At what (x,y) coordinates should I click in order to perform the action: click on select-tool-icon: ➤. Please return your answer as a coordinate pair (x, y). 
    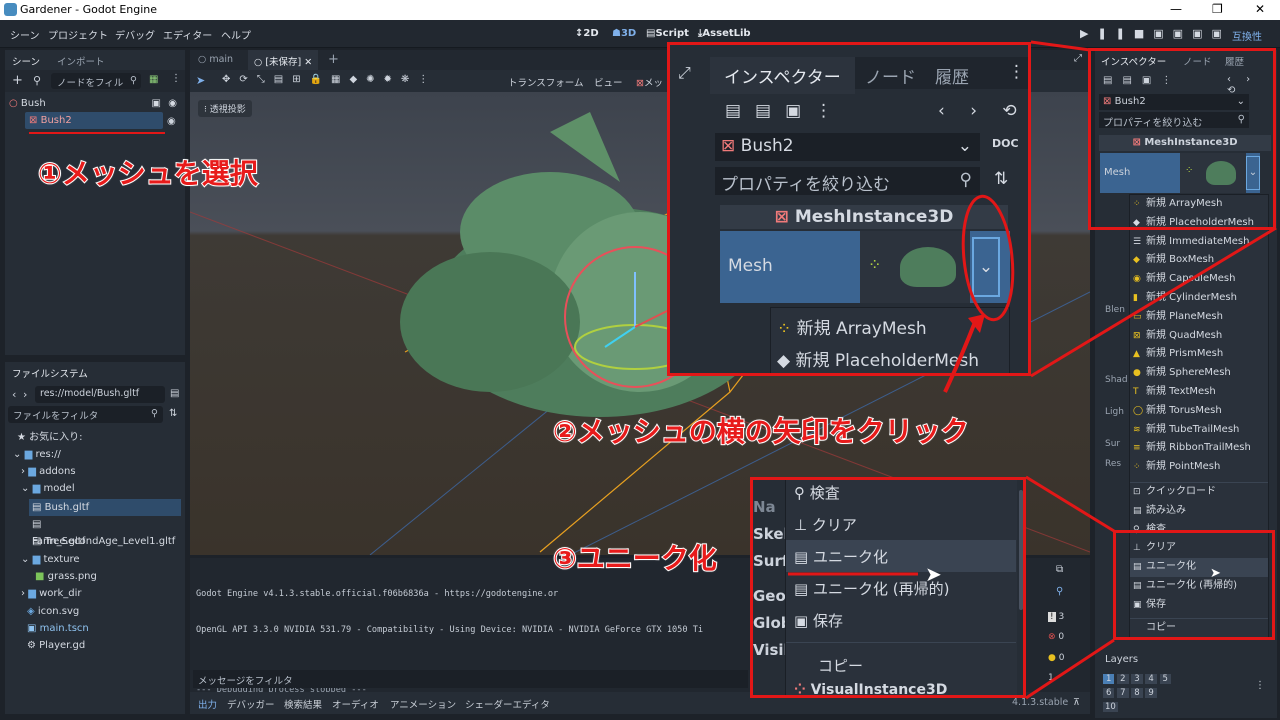
    Looking at the image, I should click on (200, 80).